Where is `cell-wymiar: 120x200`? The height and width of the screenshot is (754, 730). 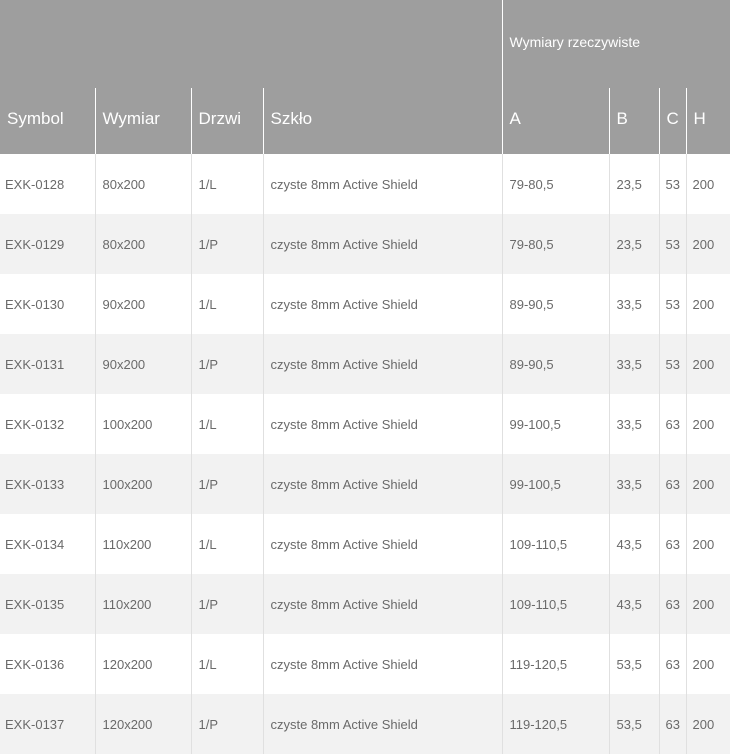 cell-wymiar: 120x200 is located at coordinates (142, 724).